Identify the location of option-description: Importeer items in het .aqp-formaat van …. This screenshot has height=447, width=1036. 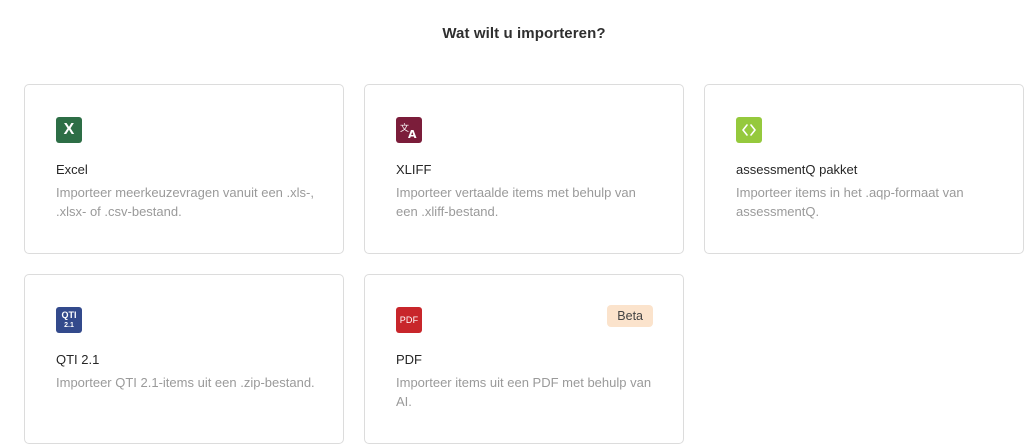
(850, 202).